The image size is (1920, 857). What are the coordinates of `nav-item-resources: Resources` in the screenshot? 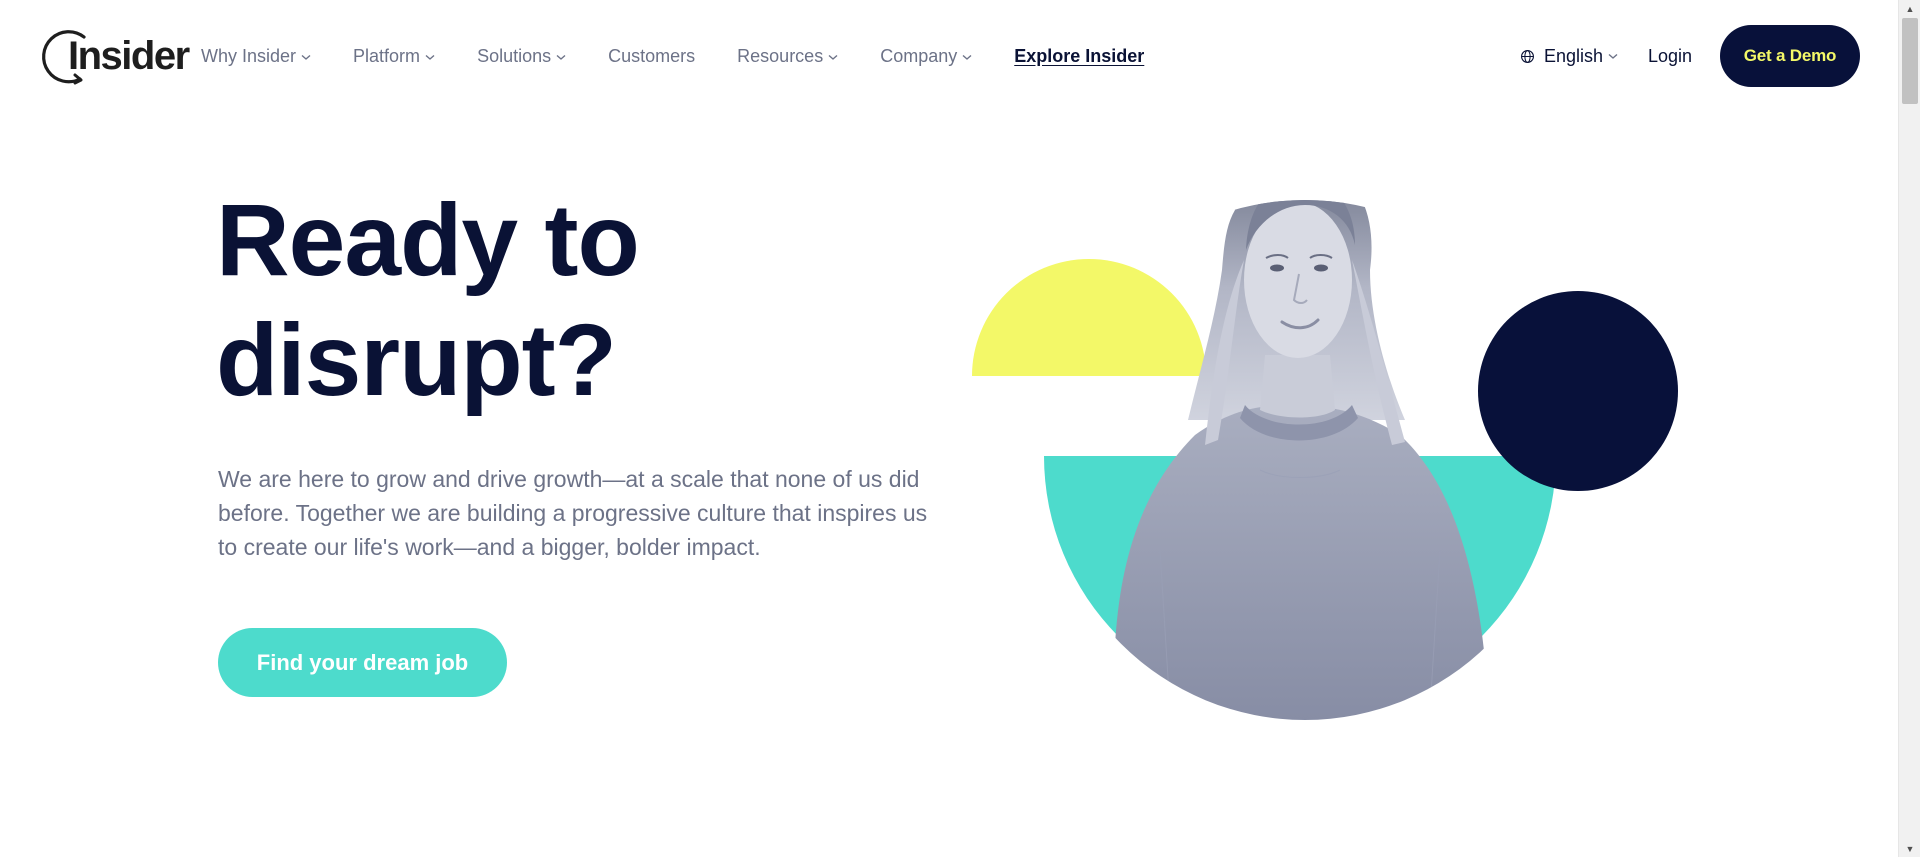 It's located at (788, 56).